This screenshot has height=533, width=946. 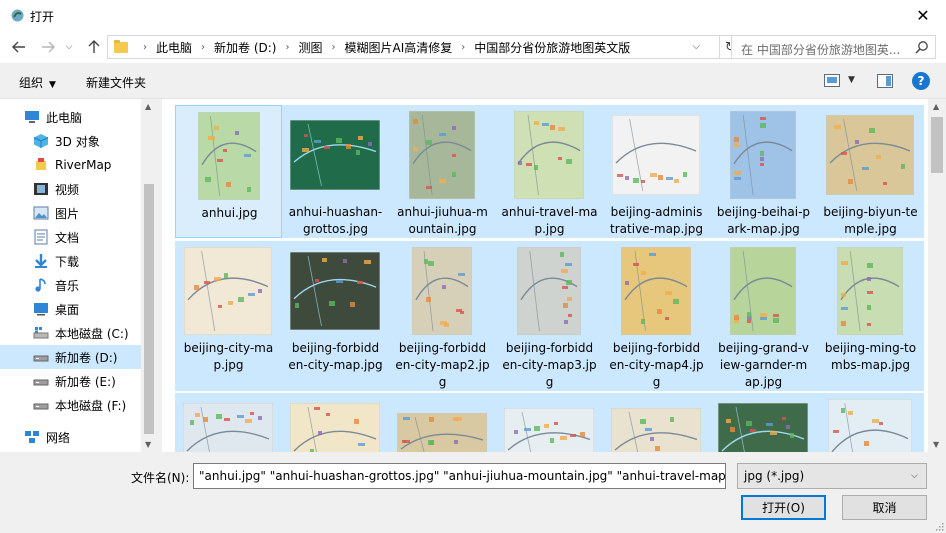 What do you see at coordinates (388, 47) in the screenshot?
I see `breadcrumb-item: › 模糊图片AI高清修复` at bounding box center [388, 47].